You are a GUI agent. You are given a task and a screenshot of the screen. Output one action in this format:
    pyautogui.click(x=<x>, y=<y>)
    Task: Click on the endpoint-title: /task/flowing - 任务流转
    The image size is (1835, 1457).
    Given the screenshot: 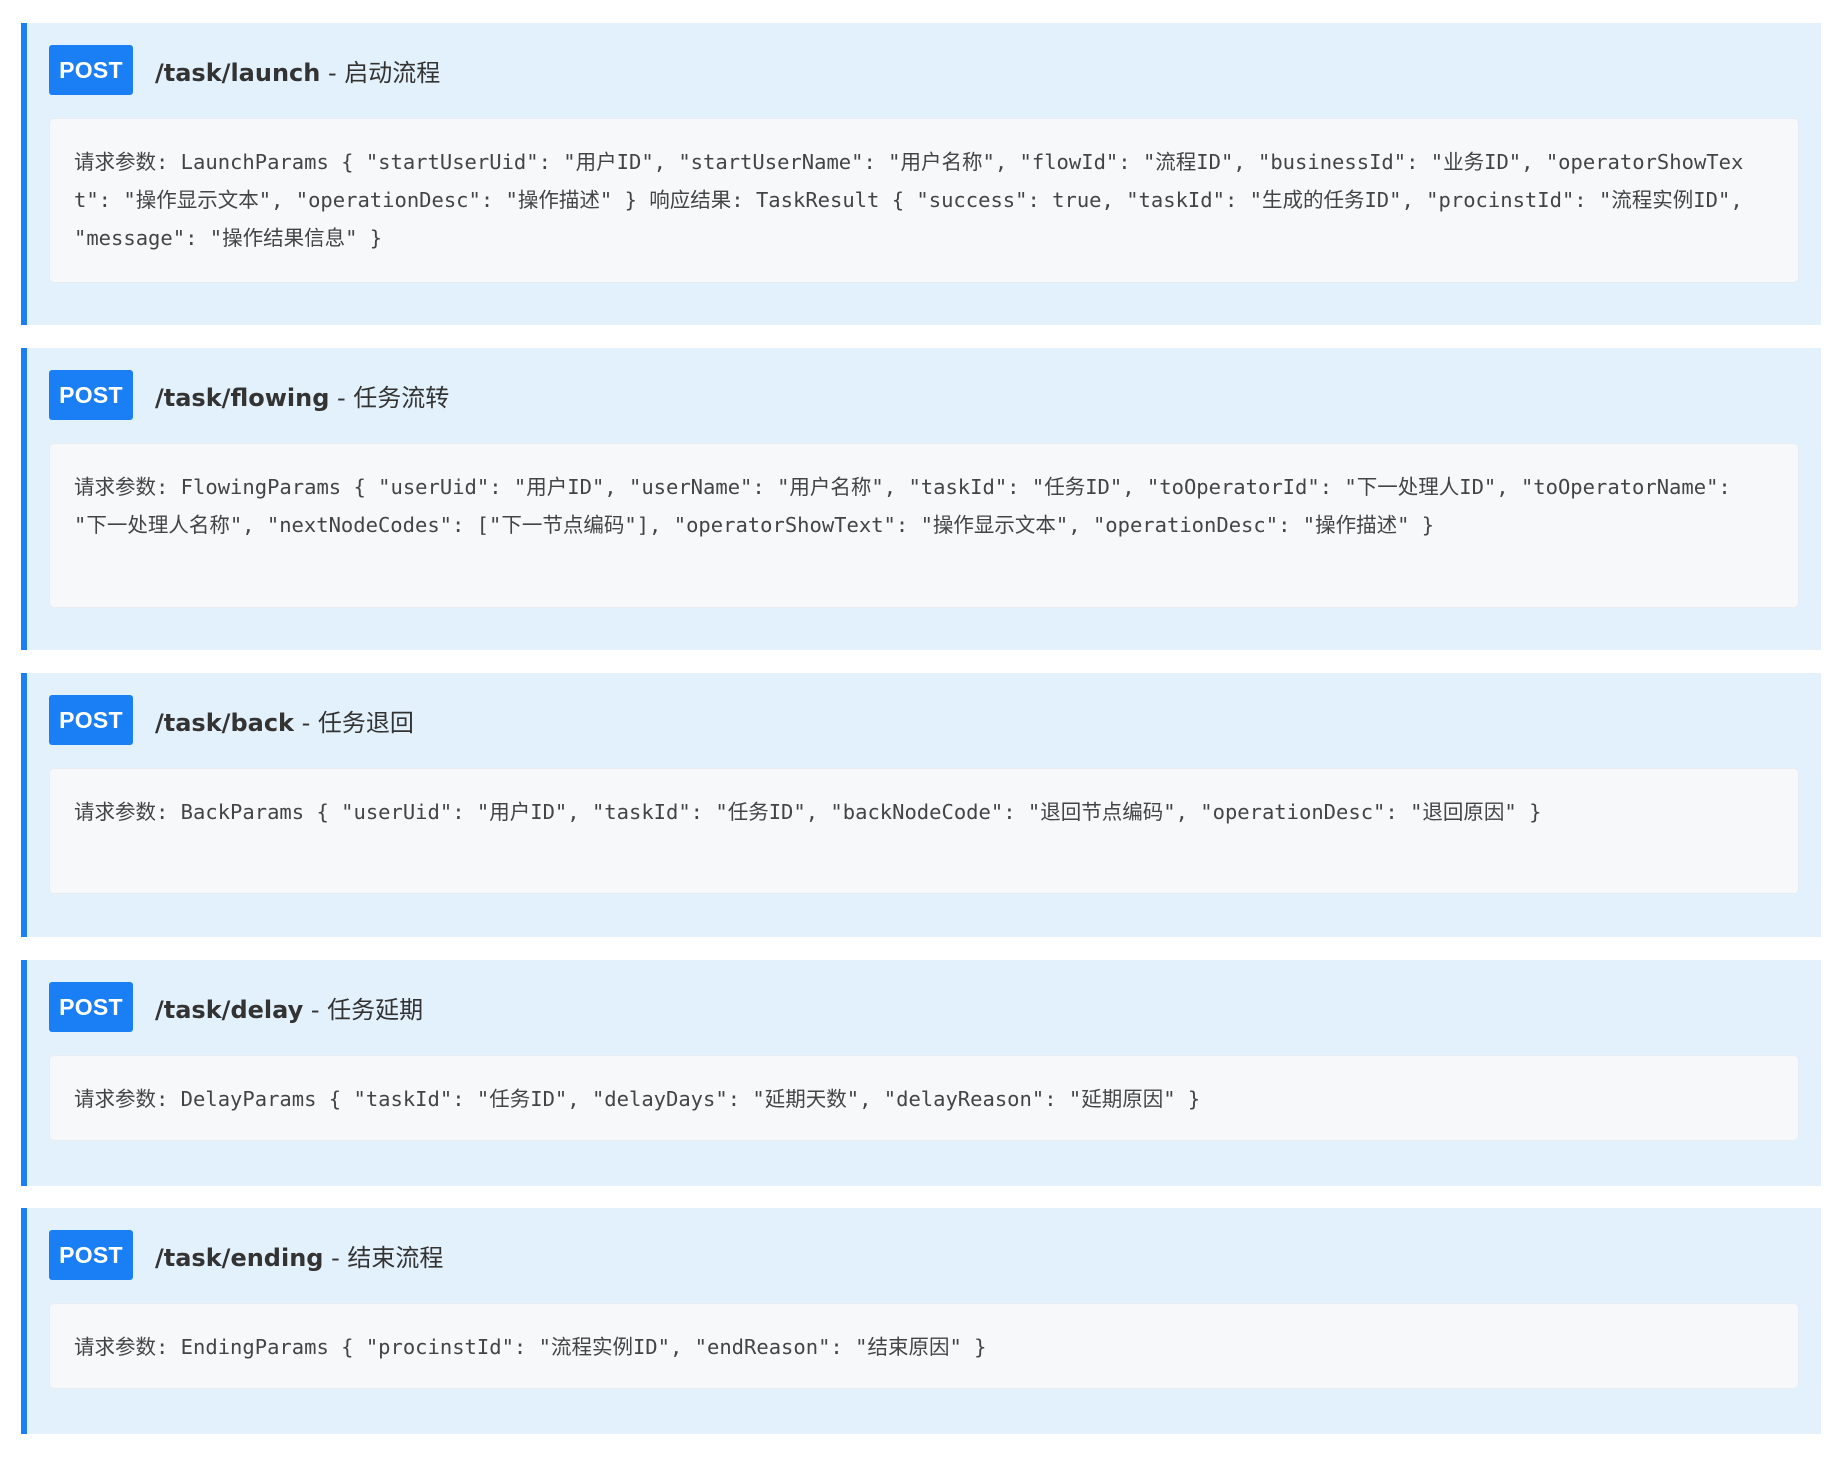 What is the action you would take?
    pyautogui.click(x=302, y=395)
    